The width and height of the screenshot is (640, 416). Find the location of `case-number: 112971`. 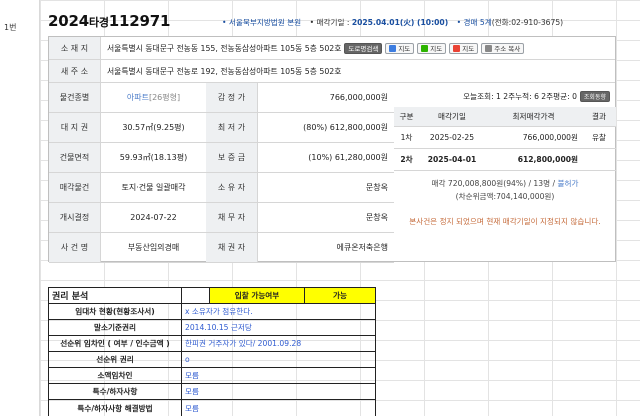

case-number: 112971 is located at coordinates (139, 21).